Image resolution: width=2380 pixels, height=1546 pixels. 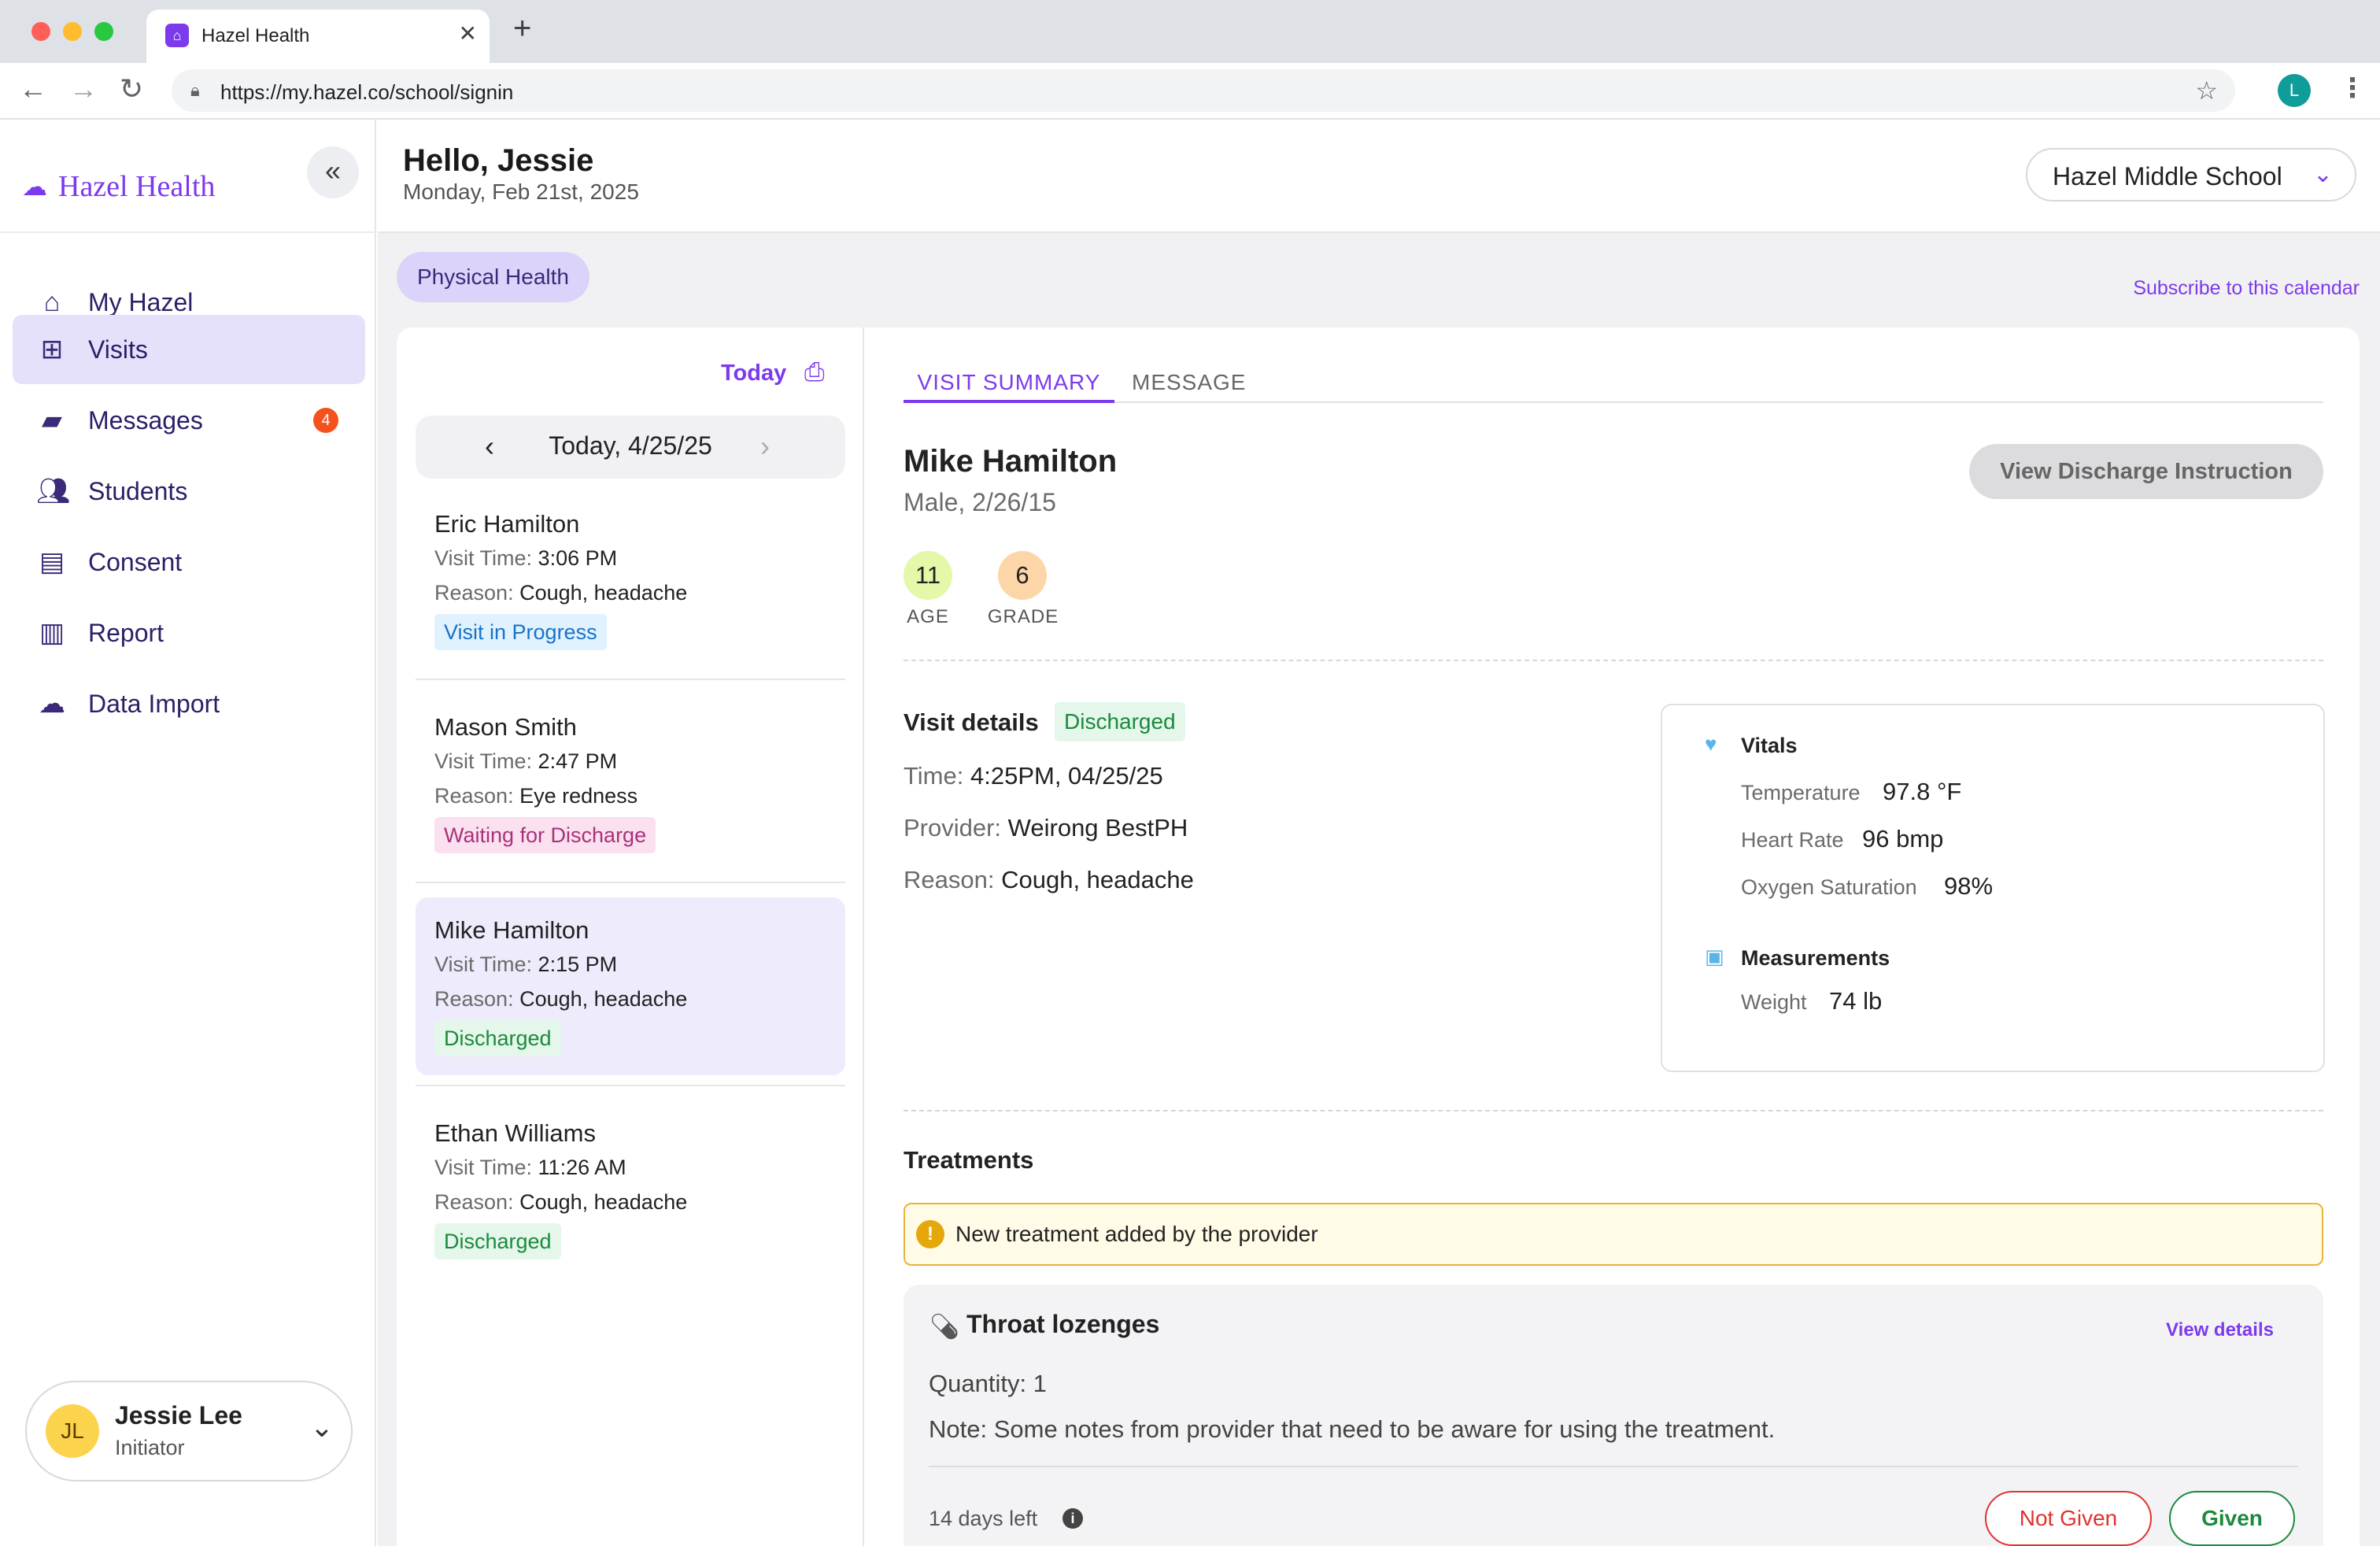 I want to click on visit-time-value: 11:26 AM, so click(x=582, y=1167).